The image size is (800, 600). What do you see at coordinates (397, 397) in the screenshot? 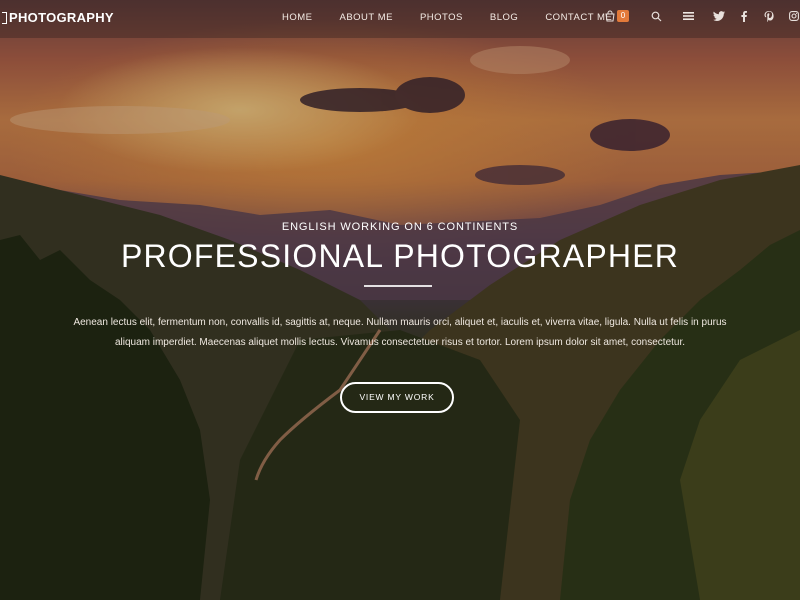
I see `view-my-work-button: VIEW MY WORK` at bounding box center [397, 397].